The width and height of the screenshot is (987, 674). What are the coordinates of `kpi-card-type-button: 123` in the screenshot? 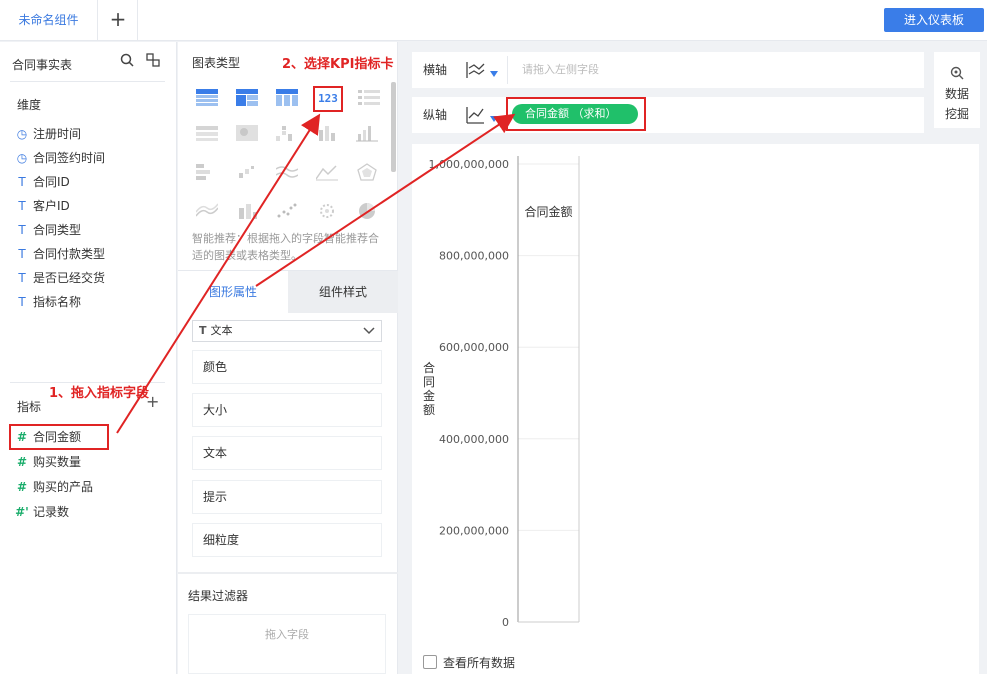 It's located at (328, 99).